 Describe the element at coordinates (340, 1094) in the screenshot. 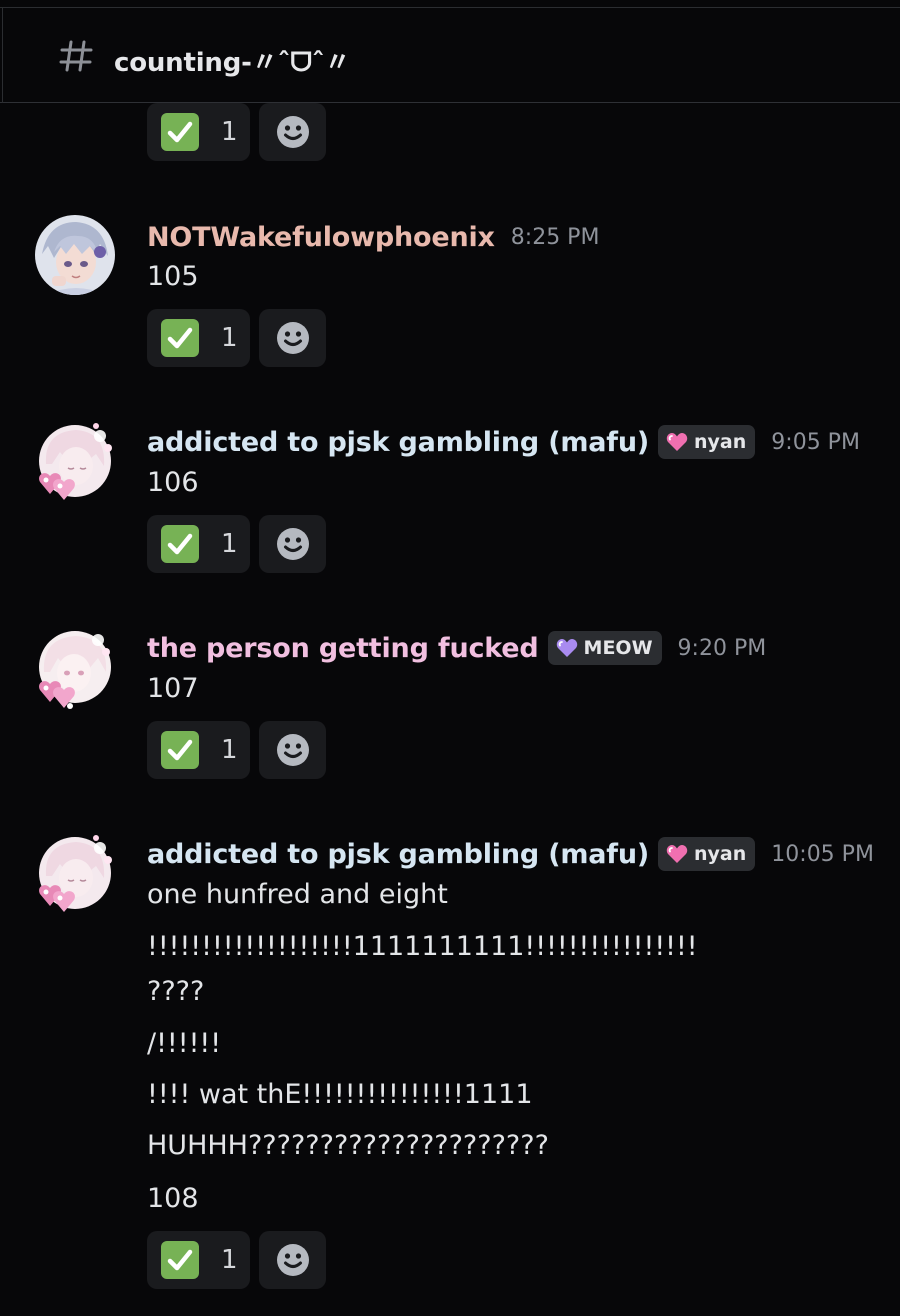

I see `message-text: !!!! wat thE!!!!!!!!!!!!!!!1111` at that location.